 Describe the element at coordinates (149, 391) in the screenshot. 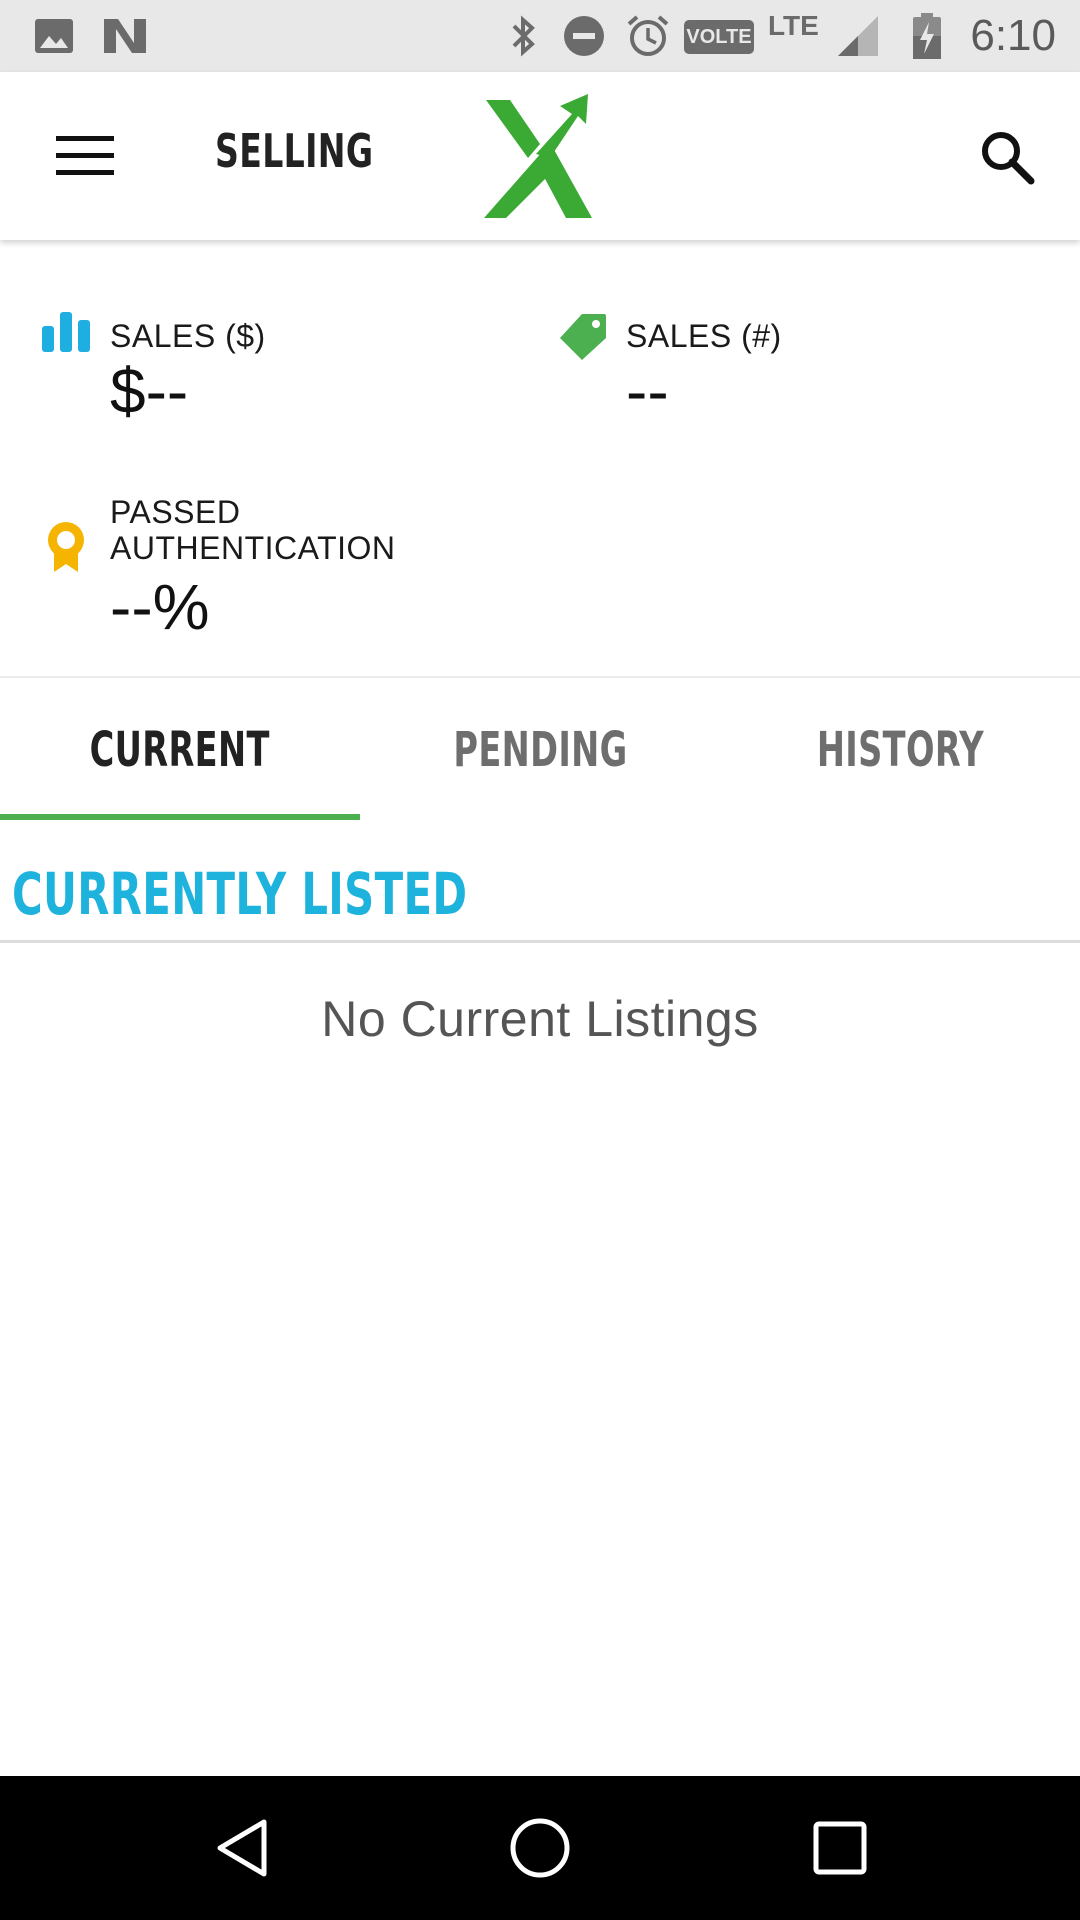

I see `sales-dollars-value: $--` at that location.